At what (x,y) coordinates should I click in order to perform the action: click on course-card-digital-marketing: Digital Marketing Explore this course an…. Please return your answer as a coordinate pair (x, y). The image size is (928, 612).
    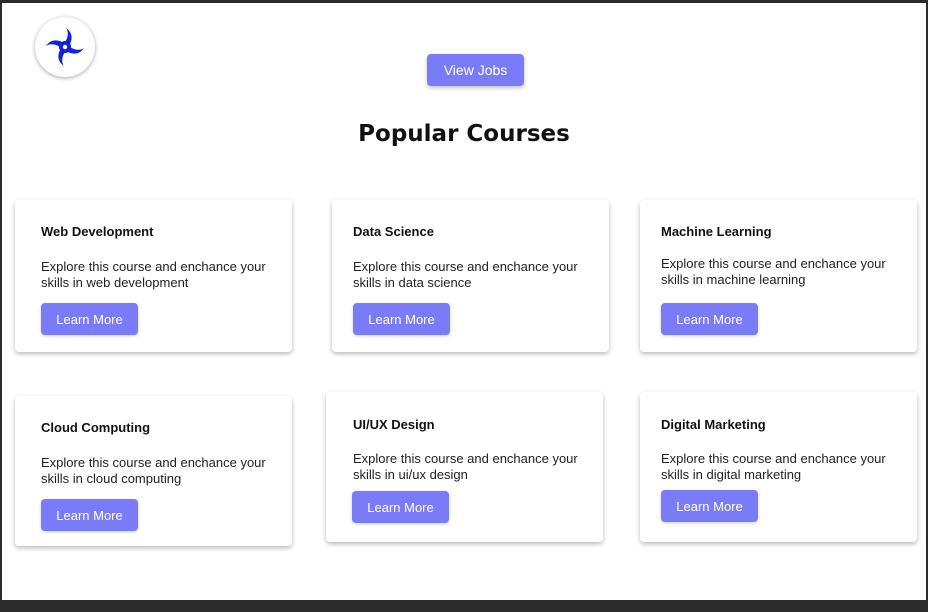
    Looking at the image, I should click on (778, 467).